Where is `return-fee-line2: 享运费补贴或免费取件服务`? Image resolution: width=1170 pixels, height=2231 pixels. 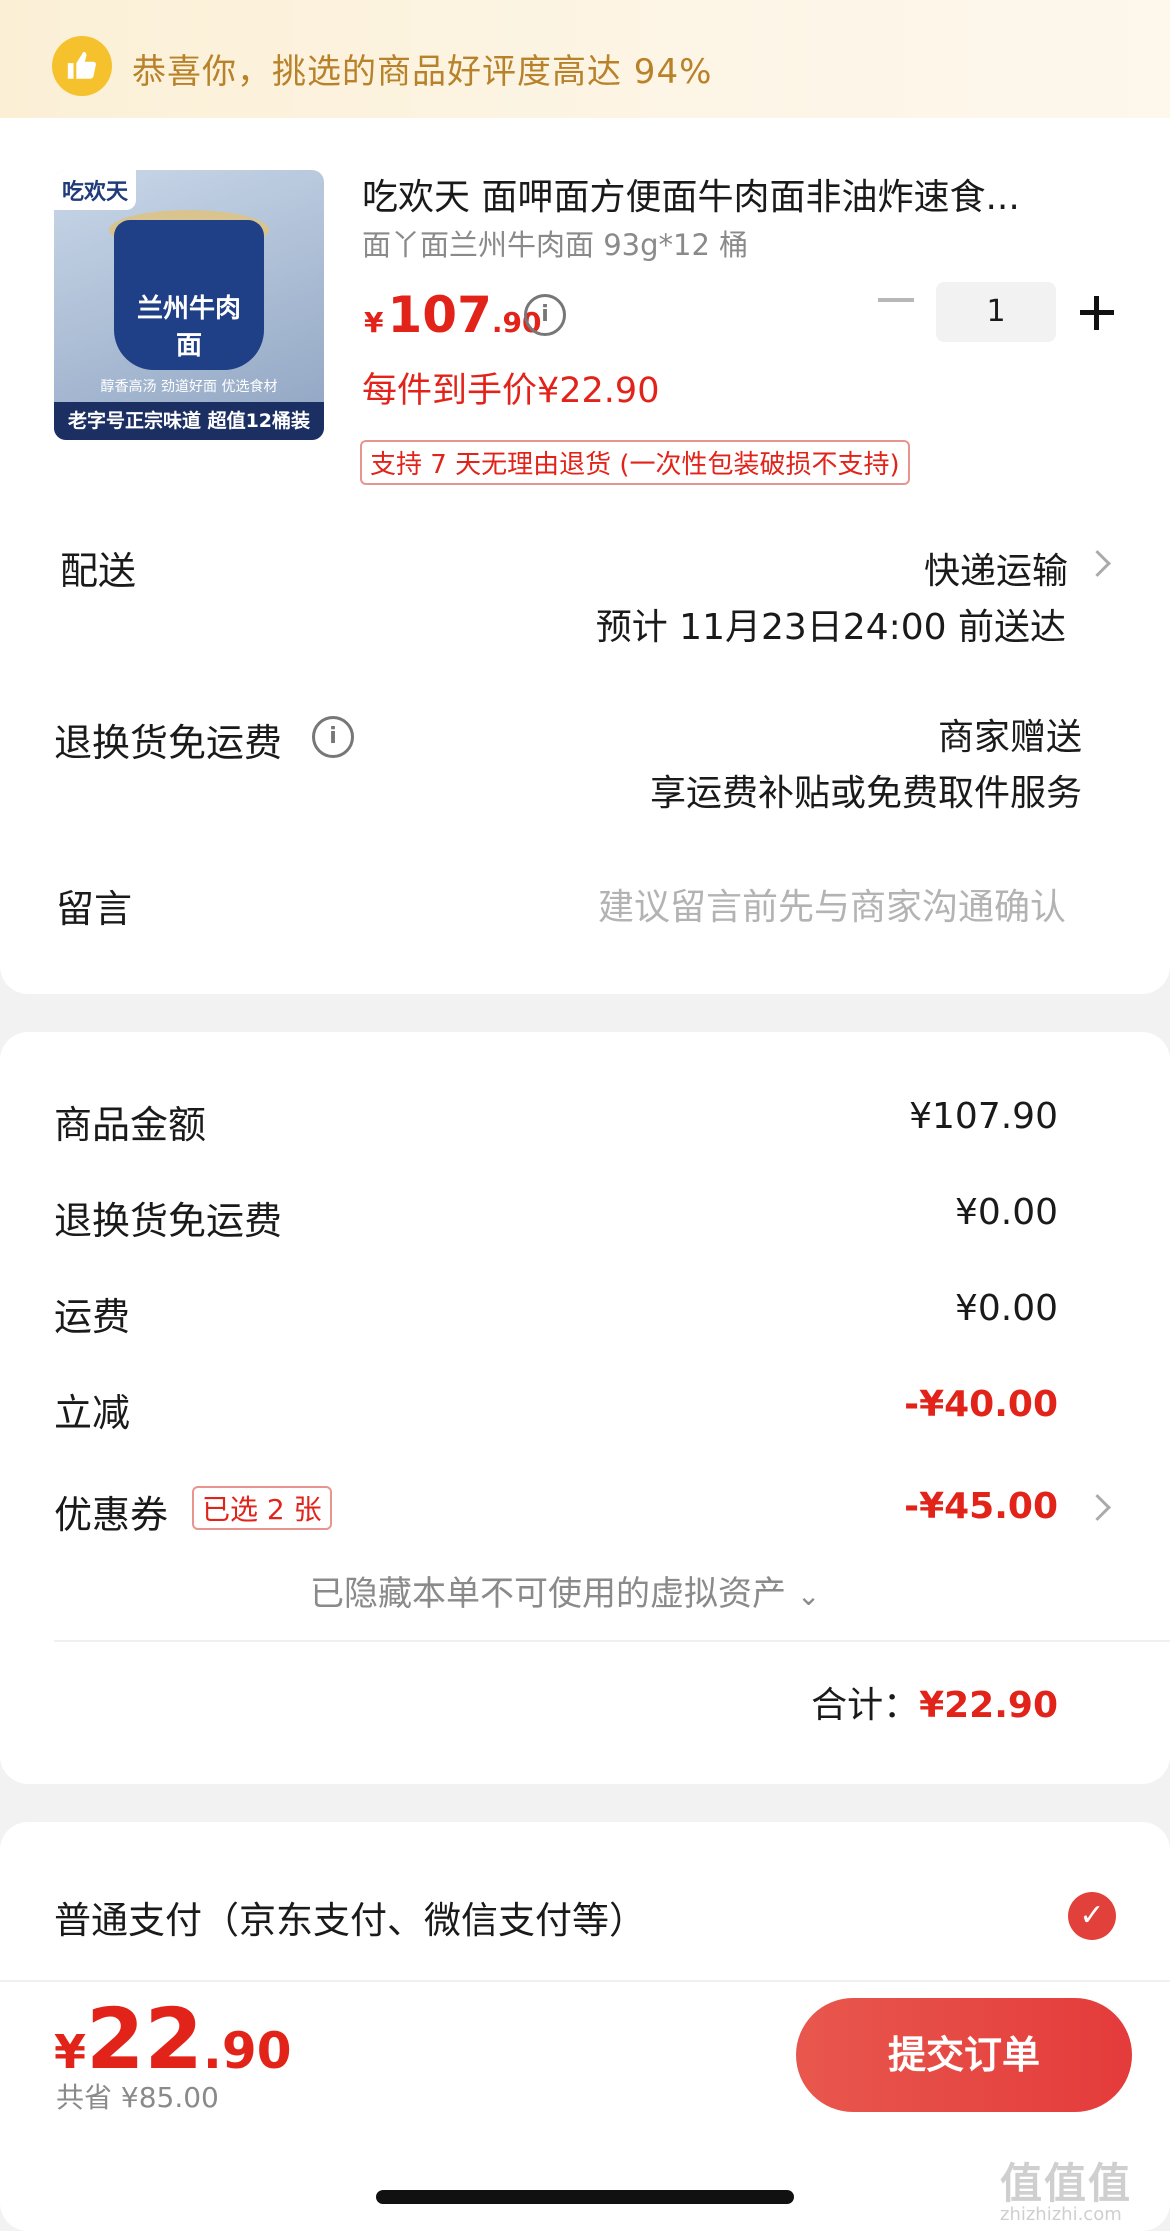 return-fee-line2: 享运费补贴或免费取件服务 is located at coordinates (865, 793).